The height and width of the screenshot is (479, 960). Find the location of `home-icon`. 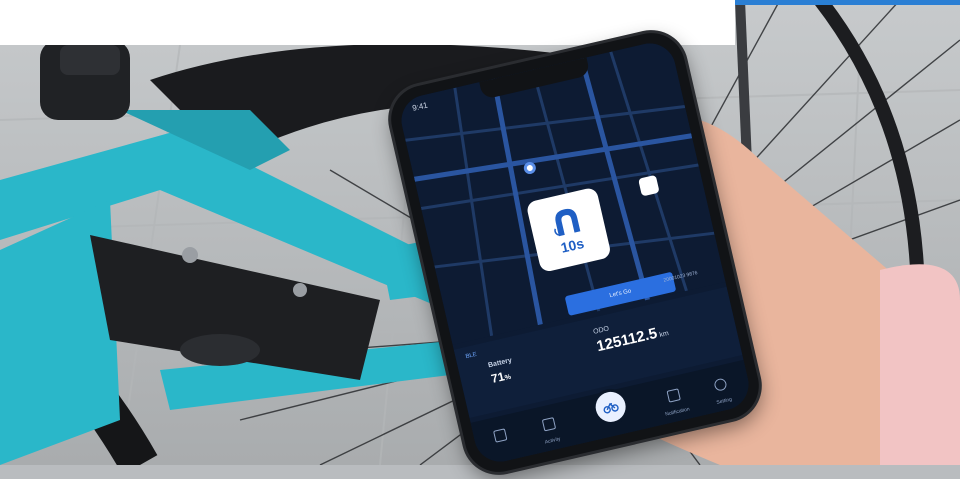

home-icon is located at coordinates (500, 435).